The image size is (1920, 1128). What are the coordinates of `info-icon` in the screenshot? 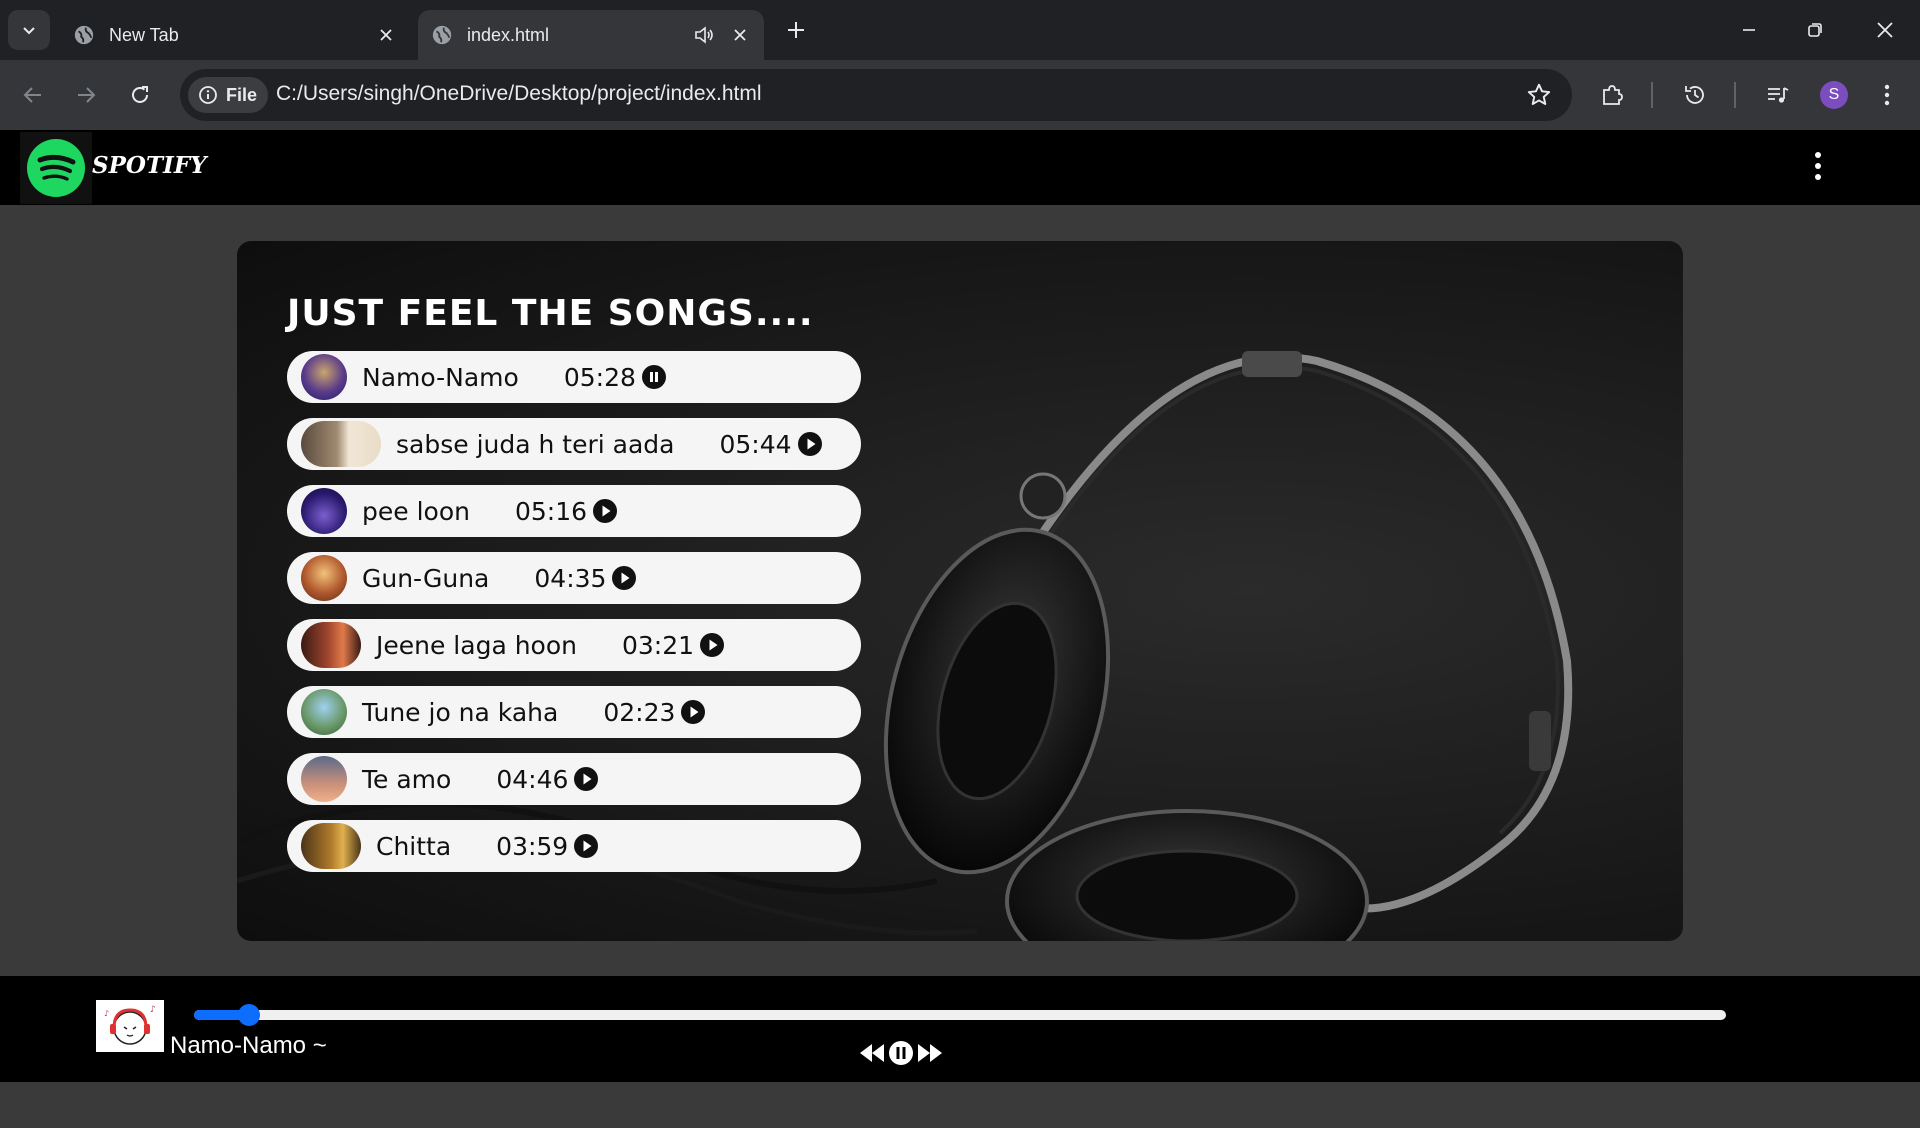 It's located at (208, 95).